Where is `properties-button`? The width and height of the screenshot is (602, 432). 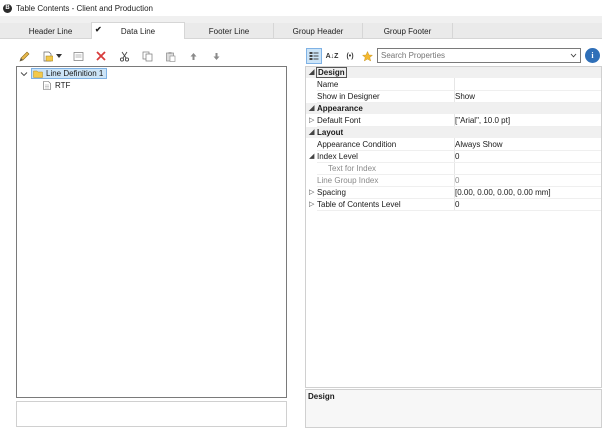
properties-button is located at coordinates (78, 56).